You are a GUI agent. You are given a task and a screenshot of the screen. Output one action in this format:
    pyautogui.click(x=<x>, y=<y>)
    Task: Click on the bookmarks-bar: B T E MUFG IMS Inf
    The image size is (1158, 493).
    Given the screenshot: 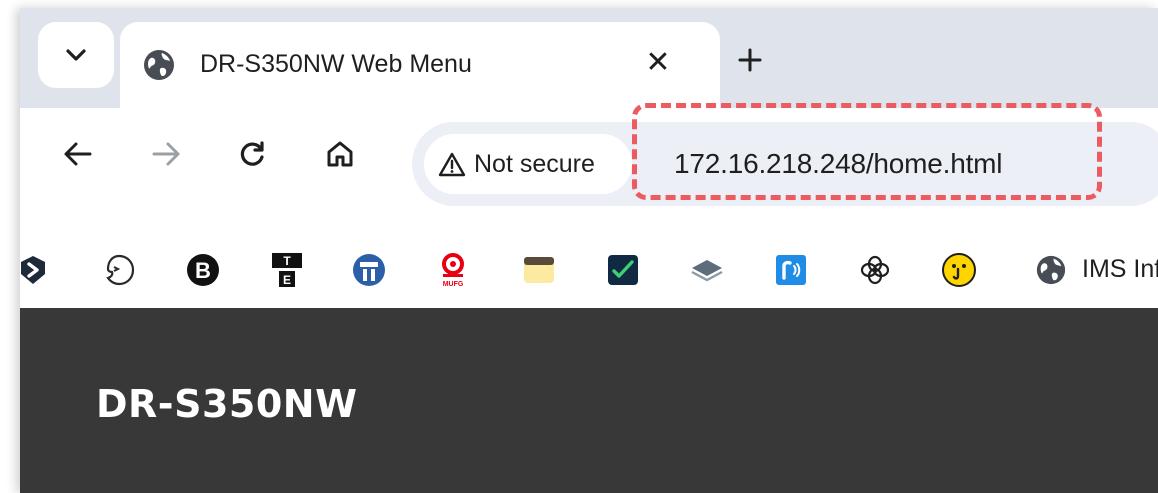 What is the action you would take?
    pyautogui.click(x=589, y=270)
    